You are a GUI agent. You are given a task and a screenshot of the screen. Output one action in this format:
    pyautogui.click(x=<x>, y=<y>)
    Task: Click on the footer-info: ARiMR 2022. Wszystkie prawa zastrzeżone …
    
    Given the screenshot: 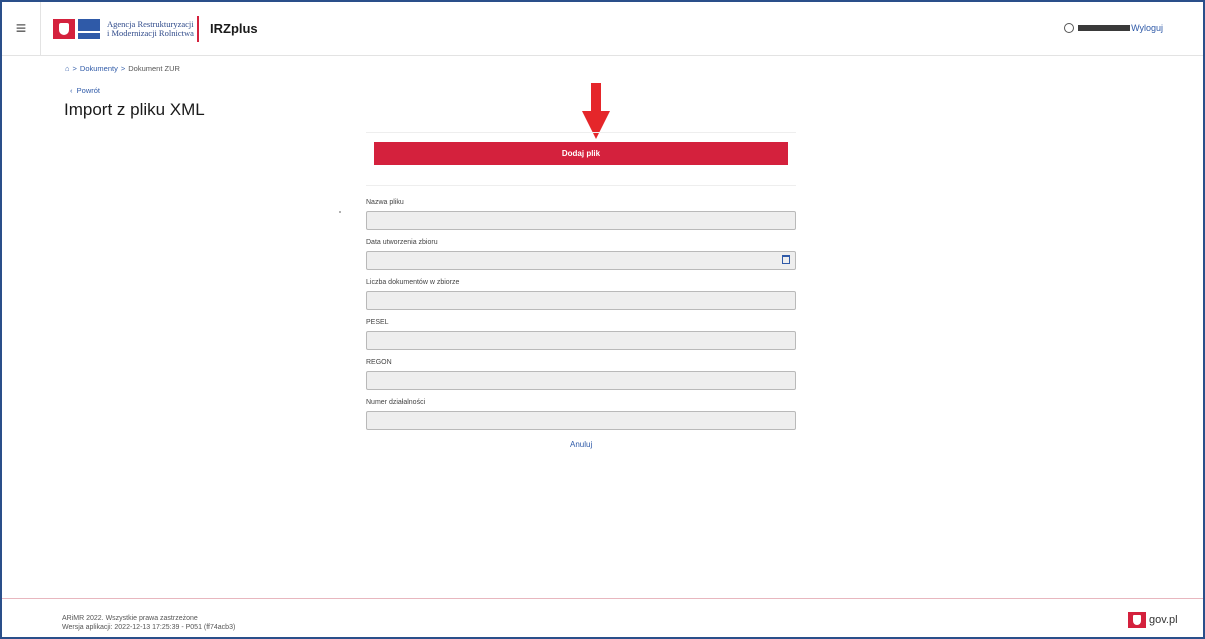 What is the action you would take?
    pyautogui.click(x=148, y=623)
    